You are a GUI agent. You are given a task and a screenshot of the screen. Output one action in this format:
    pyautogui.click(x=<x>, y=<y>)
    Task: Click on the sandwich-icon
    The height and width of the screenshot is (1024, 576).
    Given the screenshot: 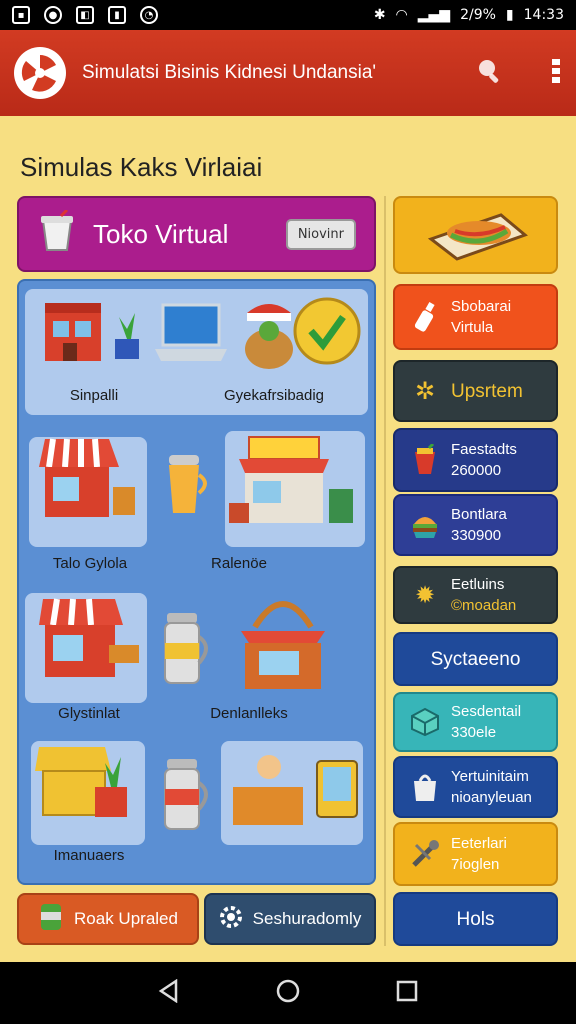 What is the action you would take?
    pyautogui.click(x=477, y=237)
    